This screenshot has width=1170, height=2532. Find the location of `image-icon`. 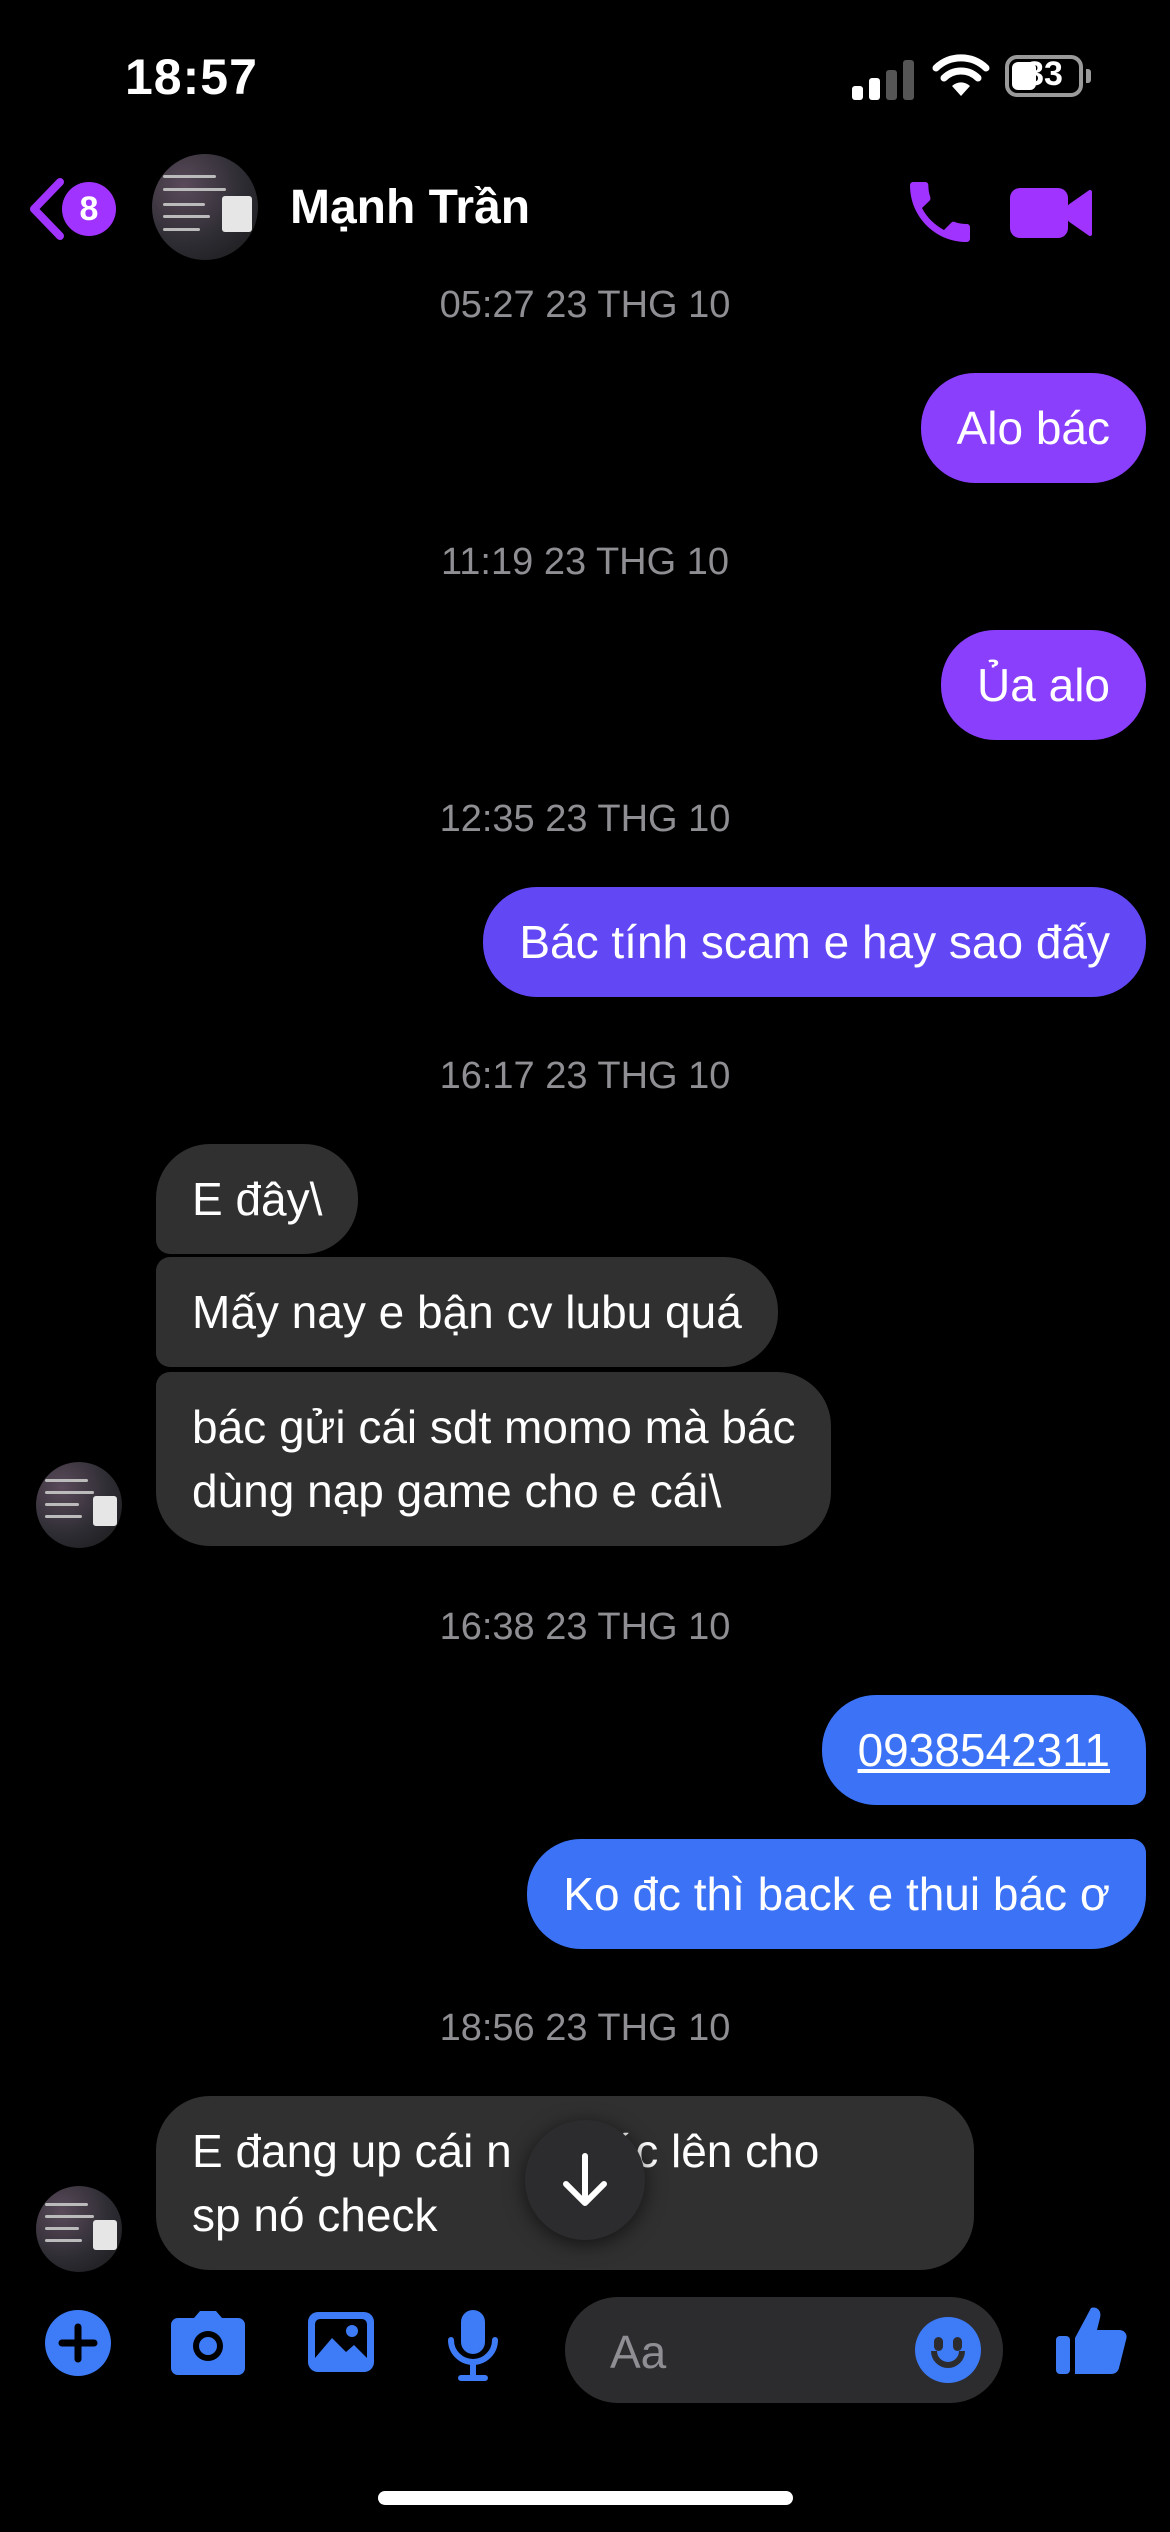

image-icon is located at coordinates (341, 2343).